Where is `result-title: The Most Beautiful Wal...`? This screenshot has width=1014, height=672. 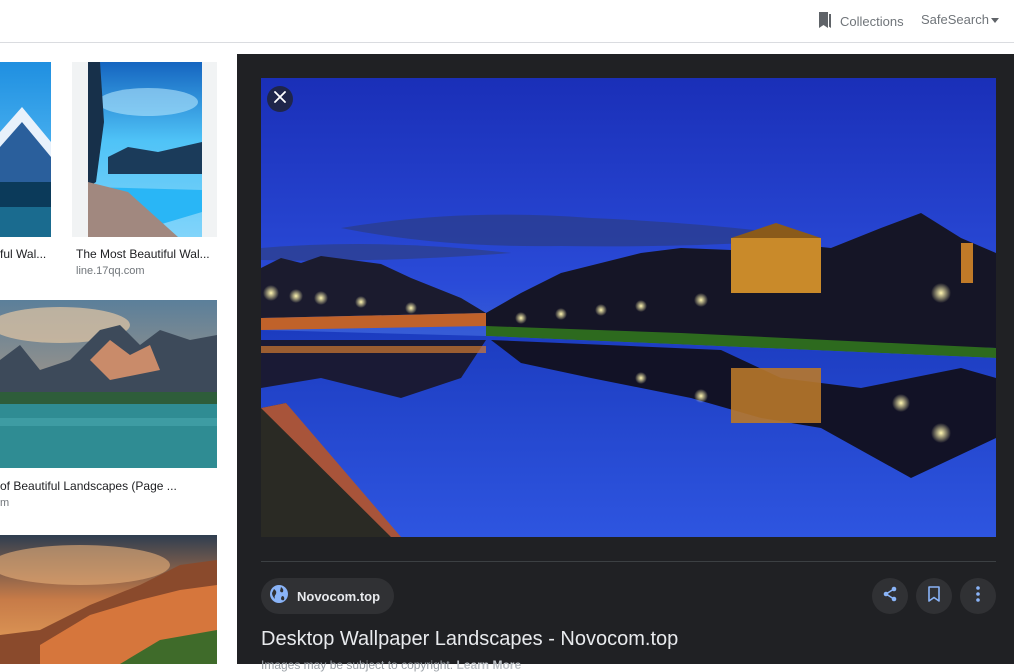
result-title: The Most Beautiful Wal... is located at coordinates (146, 254).